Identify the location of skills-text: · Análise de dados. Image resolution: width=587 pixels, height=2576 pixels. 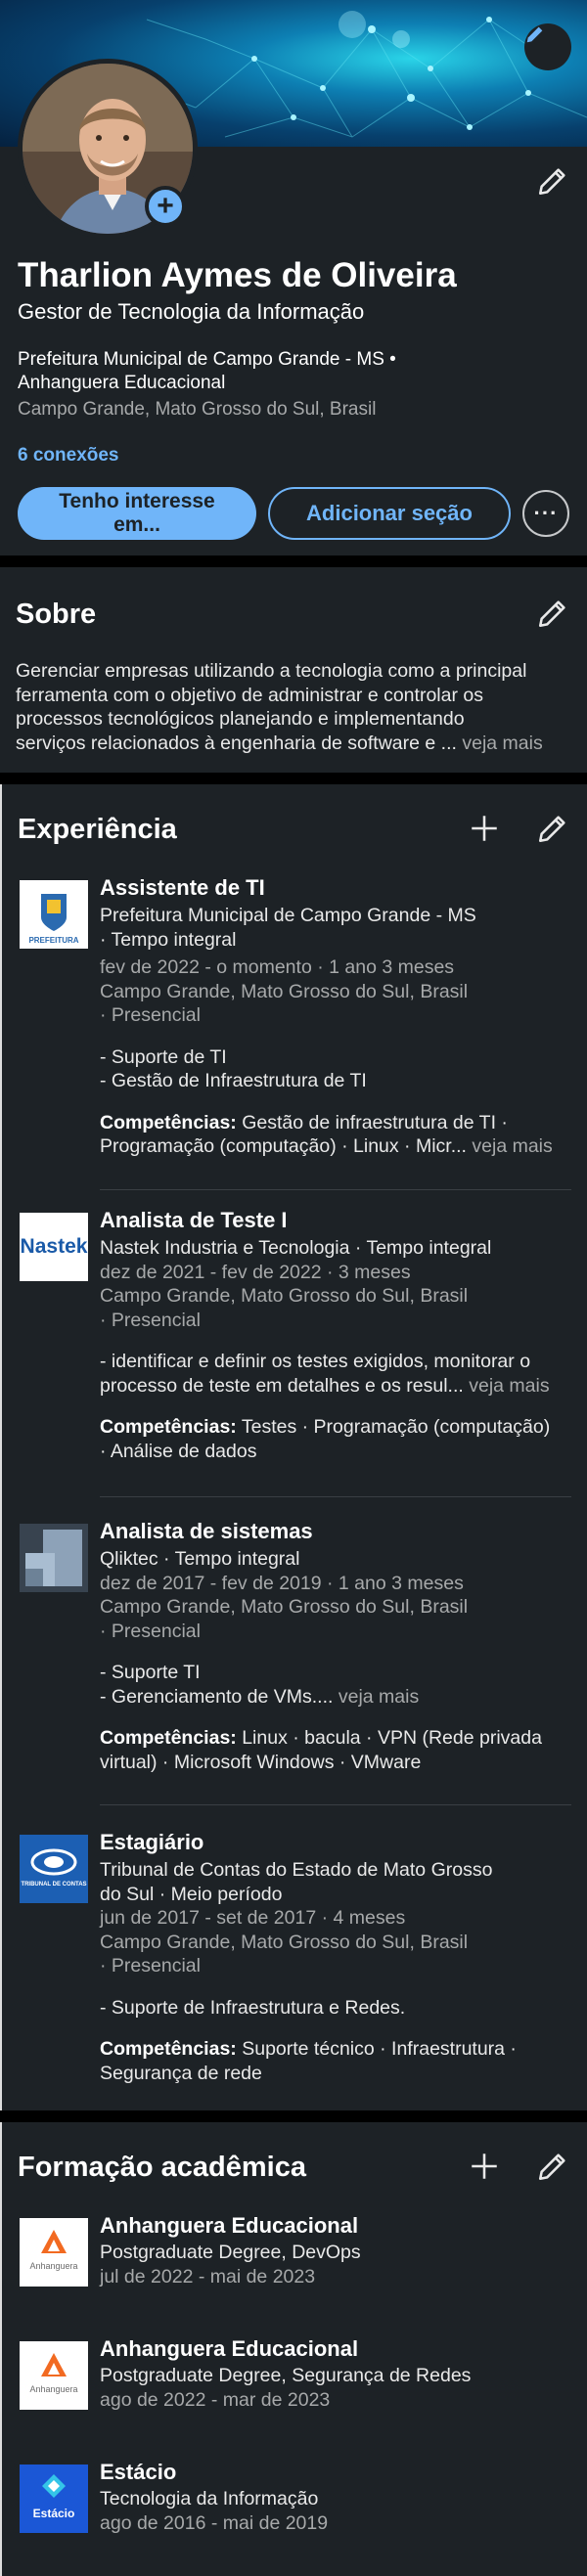
(178, 1451).